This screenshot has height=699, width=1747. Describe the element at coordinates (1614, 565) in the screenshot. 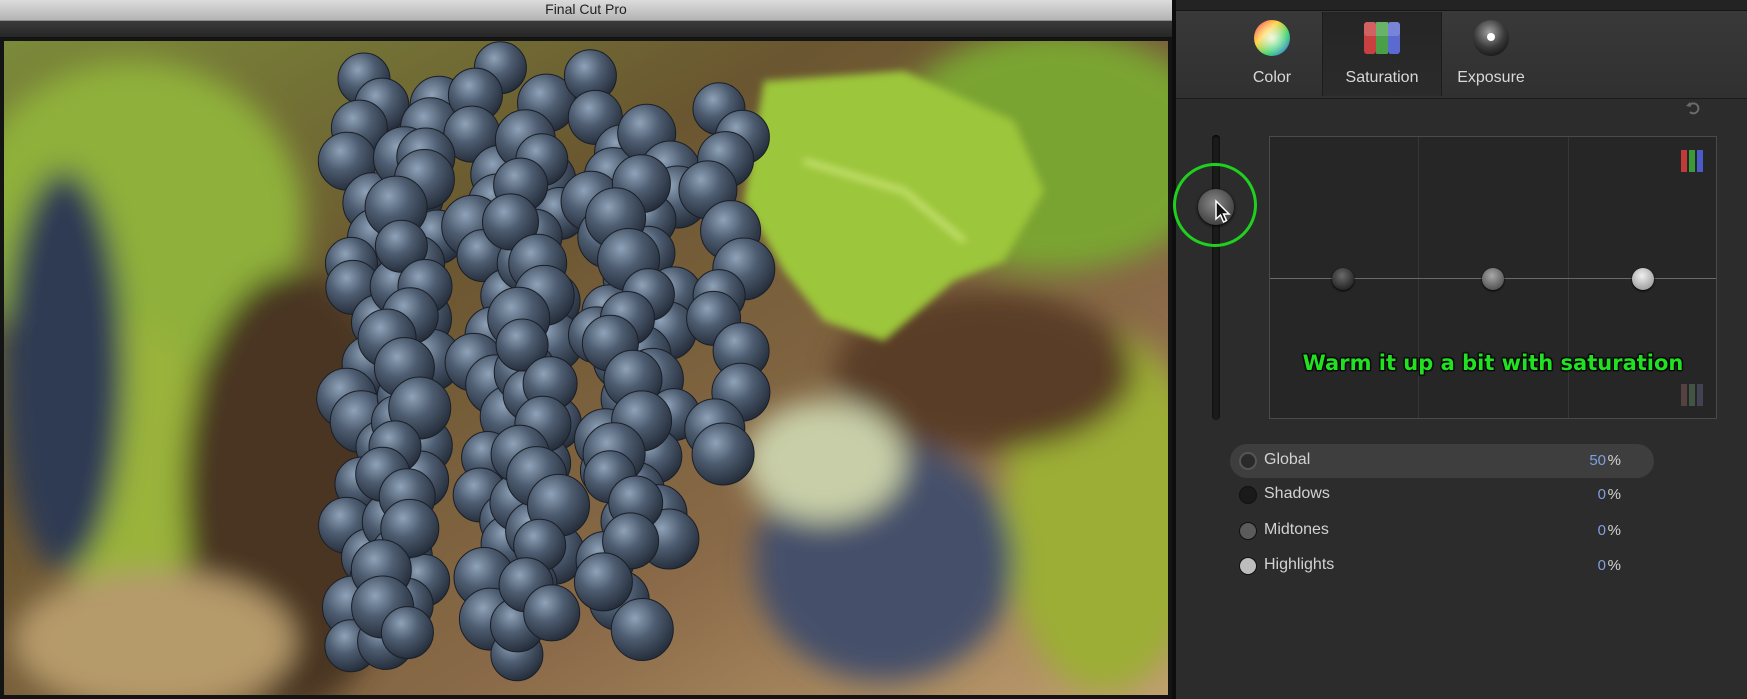

I see `highlights-unit: %` at that location.